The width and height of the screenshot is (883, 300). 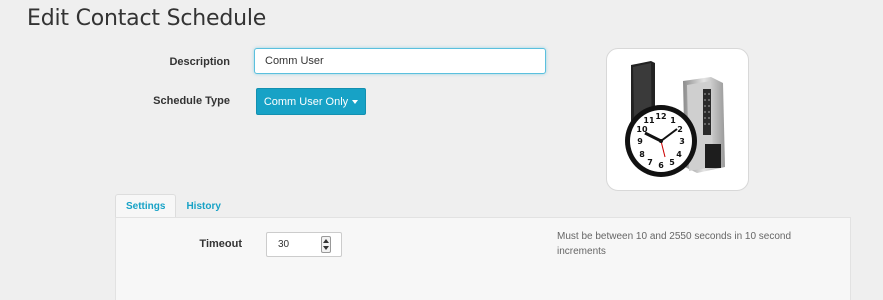 I want to click on description-input, so click(x=400, y=61).